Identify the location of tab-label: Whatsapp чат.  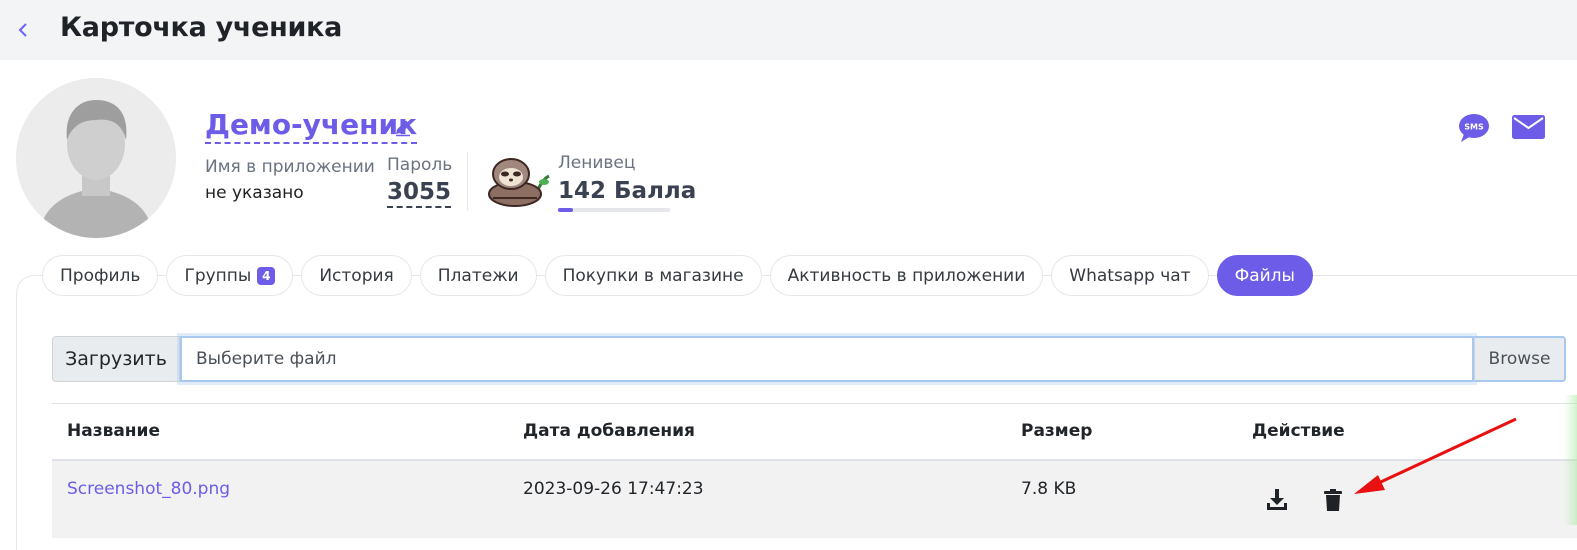
(1130, 275).